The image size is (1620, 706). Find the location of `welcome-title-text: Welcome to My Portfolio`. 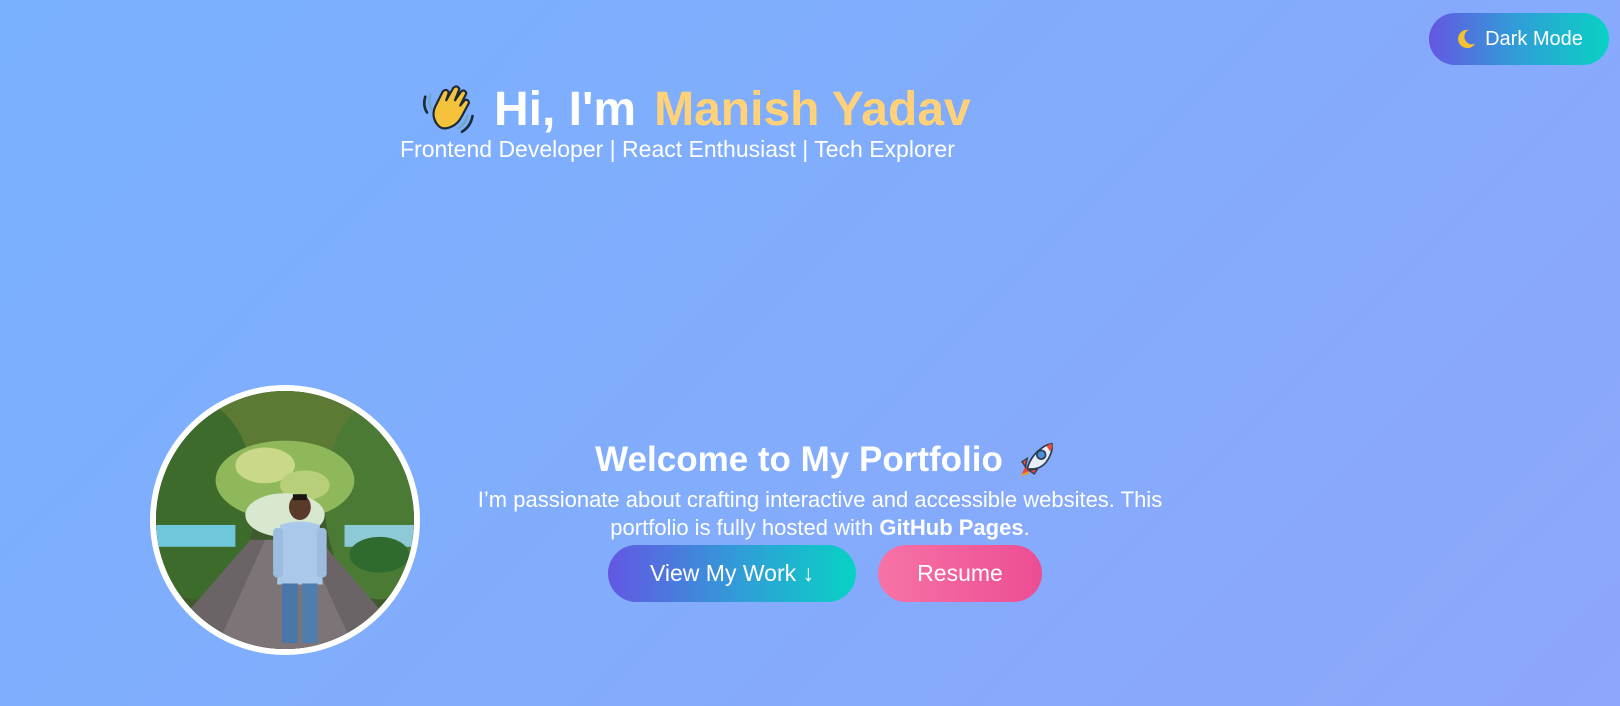

welcome-title-text: Welcome to My Portfolio is located at coordinates (799, 459).